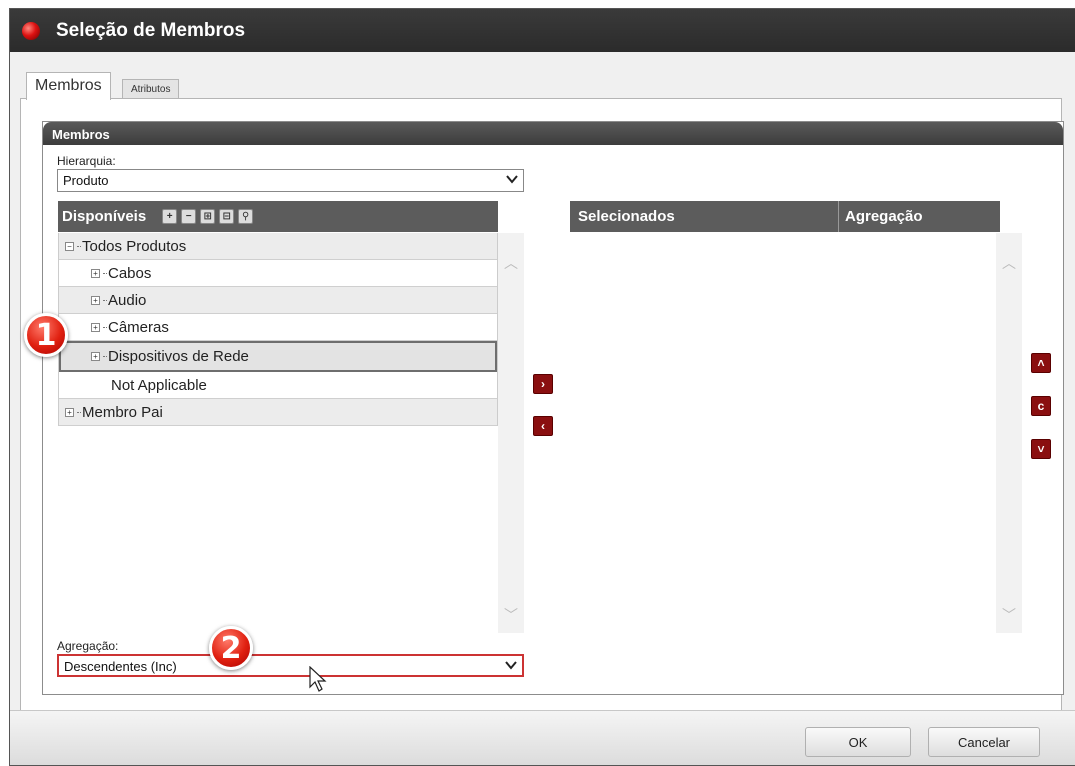 This screenshot has width=1075, height=766. What do you see at coordinates (122, 412) in the screenshot?
I see `tree-item-label: Membro Pai` at bounding box center [122, 412].